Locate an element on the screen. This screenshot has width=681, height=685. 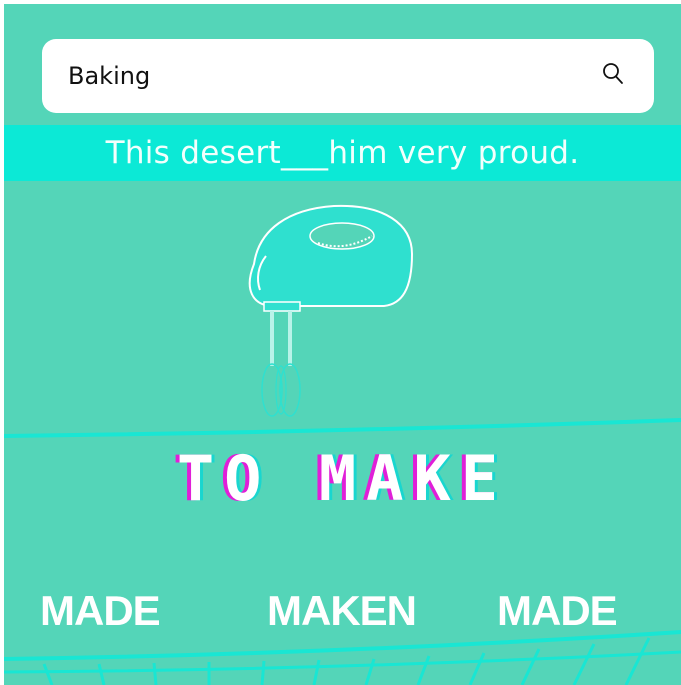
hand-mixer-icon is located at coordinates (331, 310).